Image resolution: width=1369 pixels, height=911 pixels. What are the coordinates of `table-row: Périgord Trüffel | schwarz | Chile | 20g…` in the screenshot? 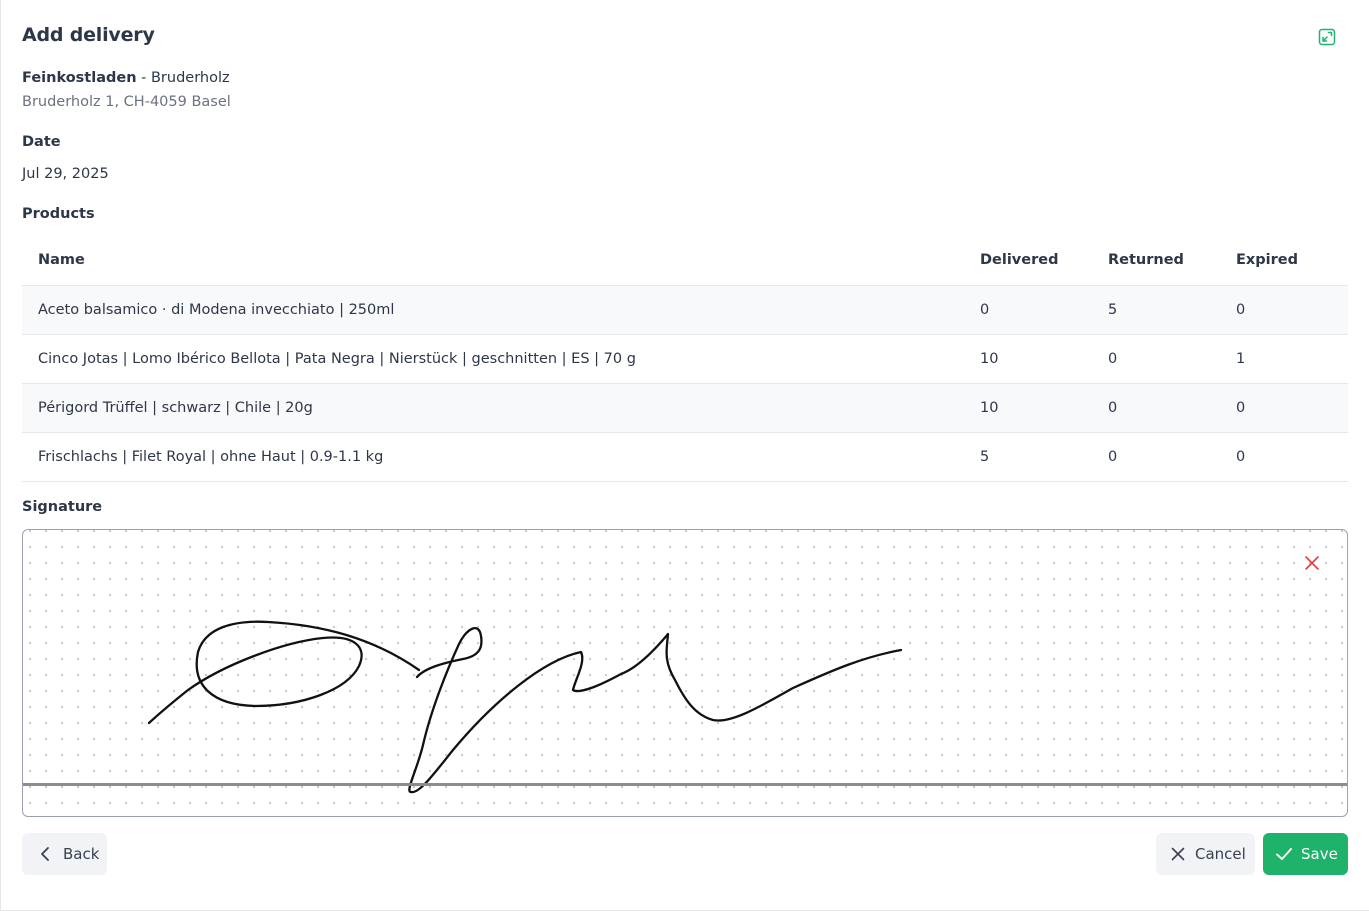 It's located at (685, 408).